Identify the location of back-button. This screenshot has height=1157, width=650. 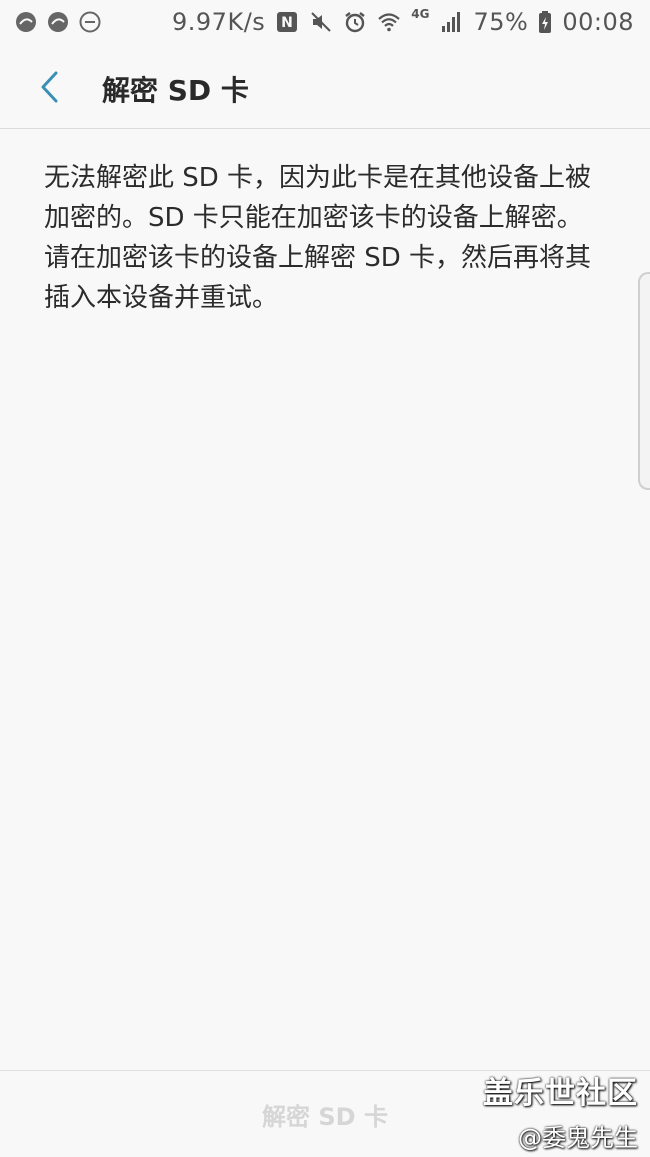
(49, 87).